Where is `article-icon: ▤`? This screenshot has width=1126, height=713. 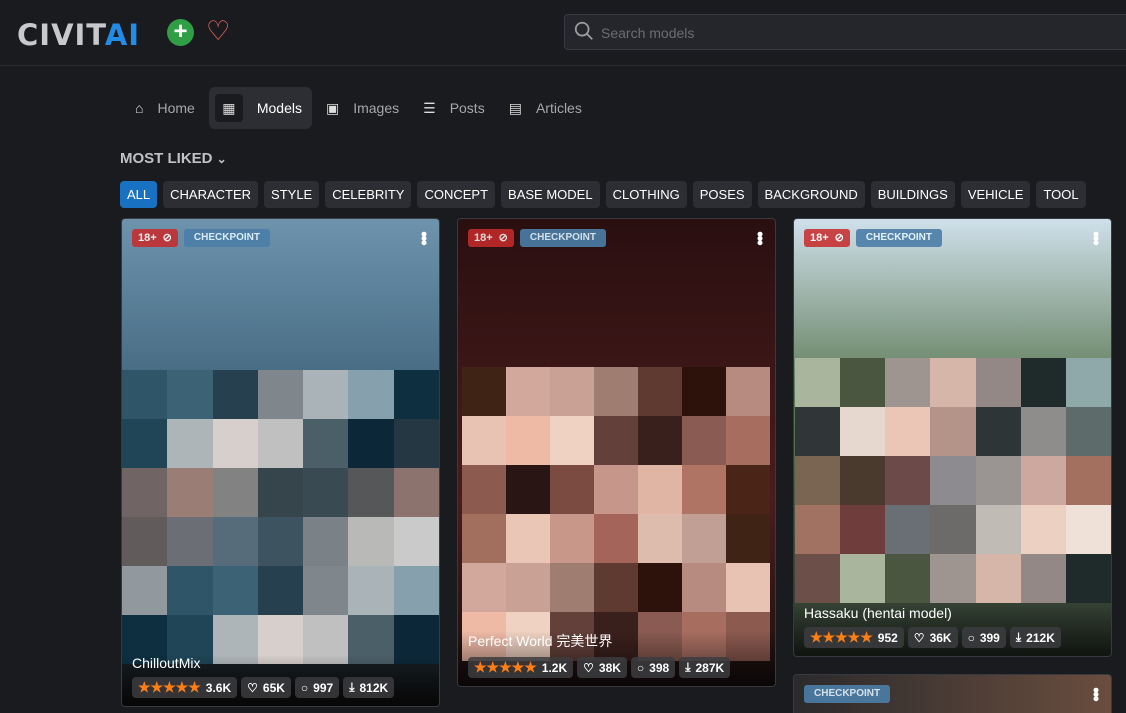
article-icon: ▤ is located at coordinates (515, 107).